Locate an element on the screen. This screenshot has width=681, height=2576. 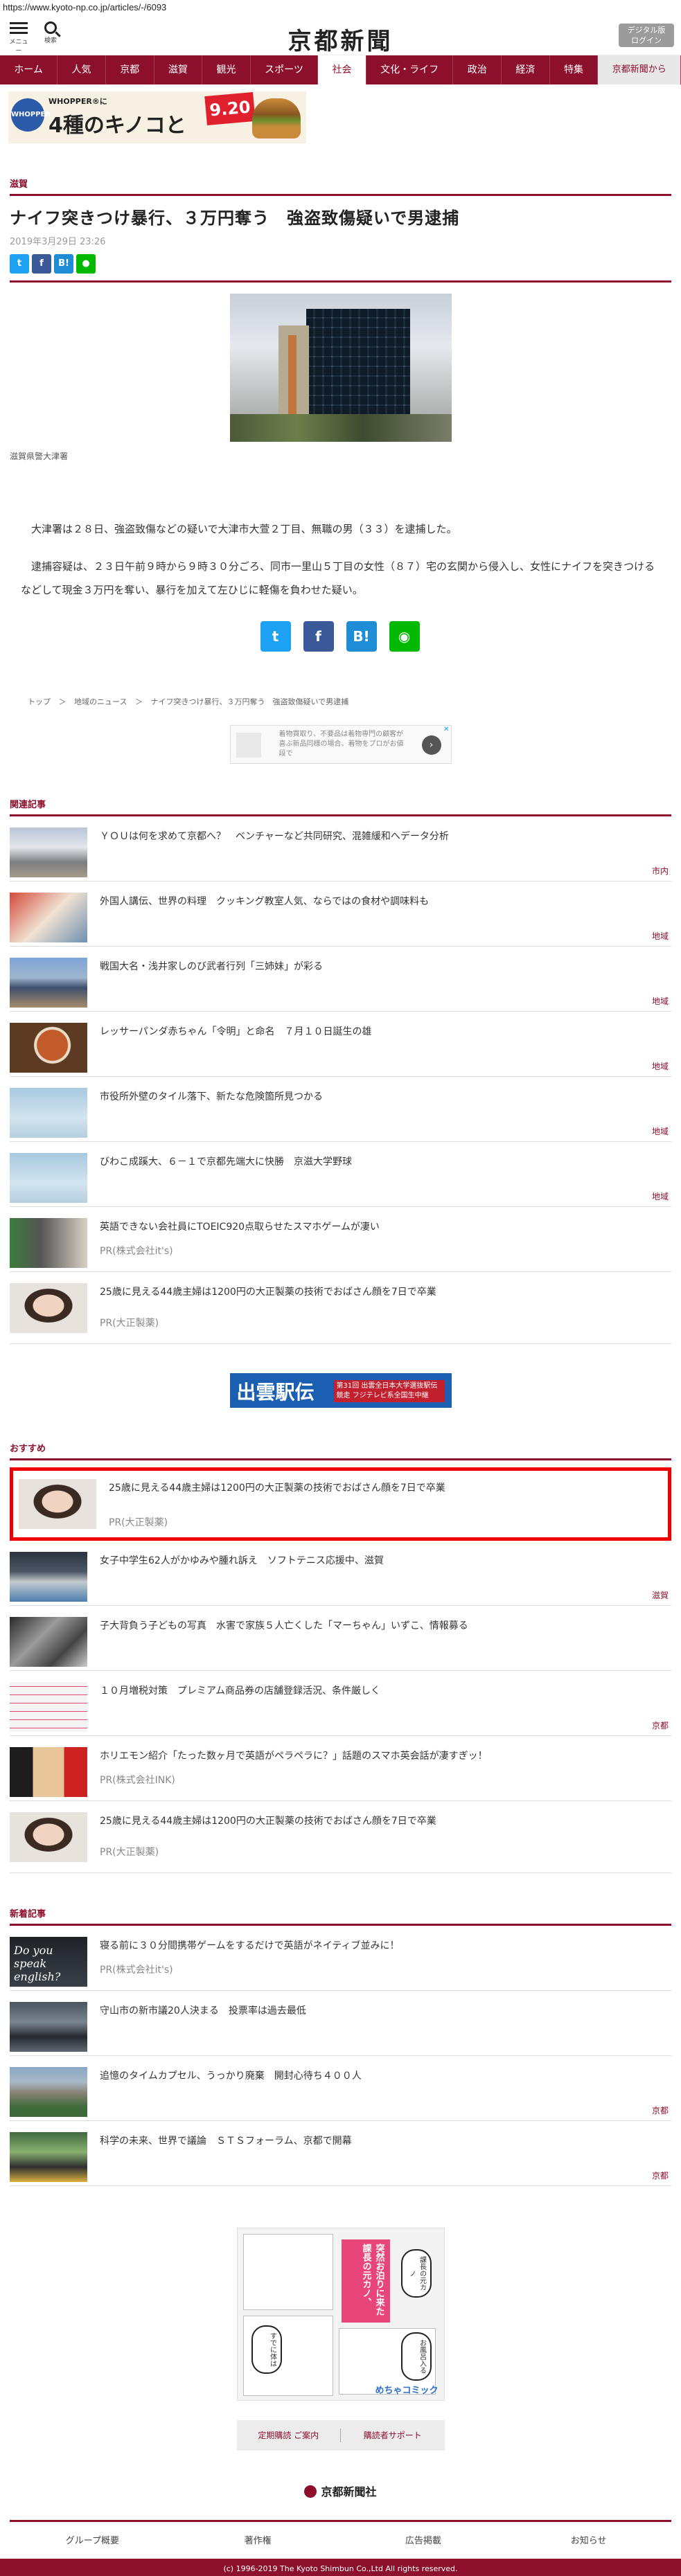
chevron-right-icon: › is located at coordinates (431, 745).